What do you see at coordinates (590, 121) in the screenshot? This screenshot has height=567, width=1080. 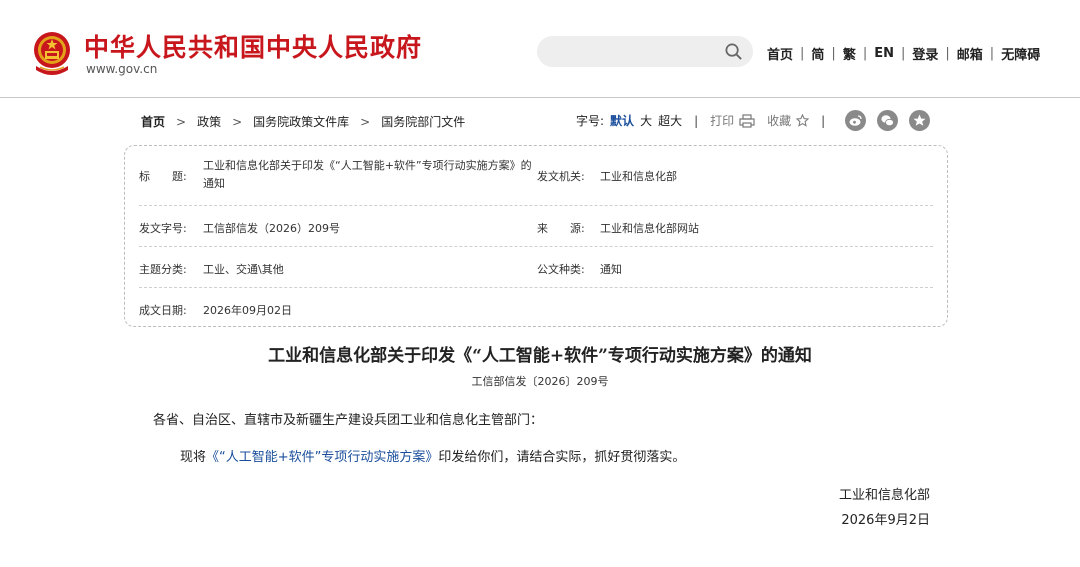 I see `font-size-label: 字号:` at bounding box center [590, 121].